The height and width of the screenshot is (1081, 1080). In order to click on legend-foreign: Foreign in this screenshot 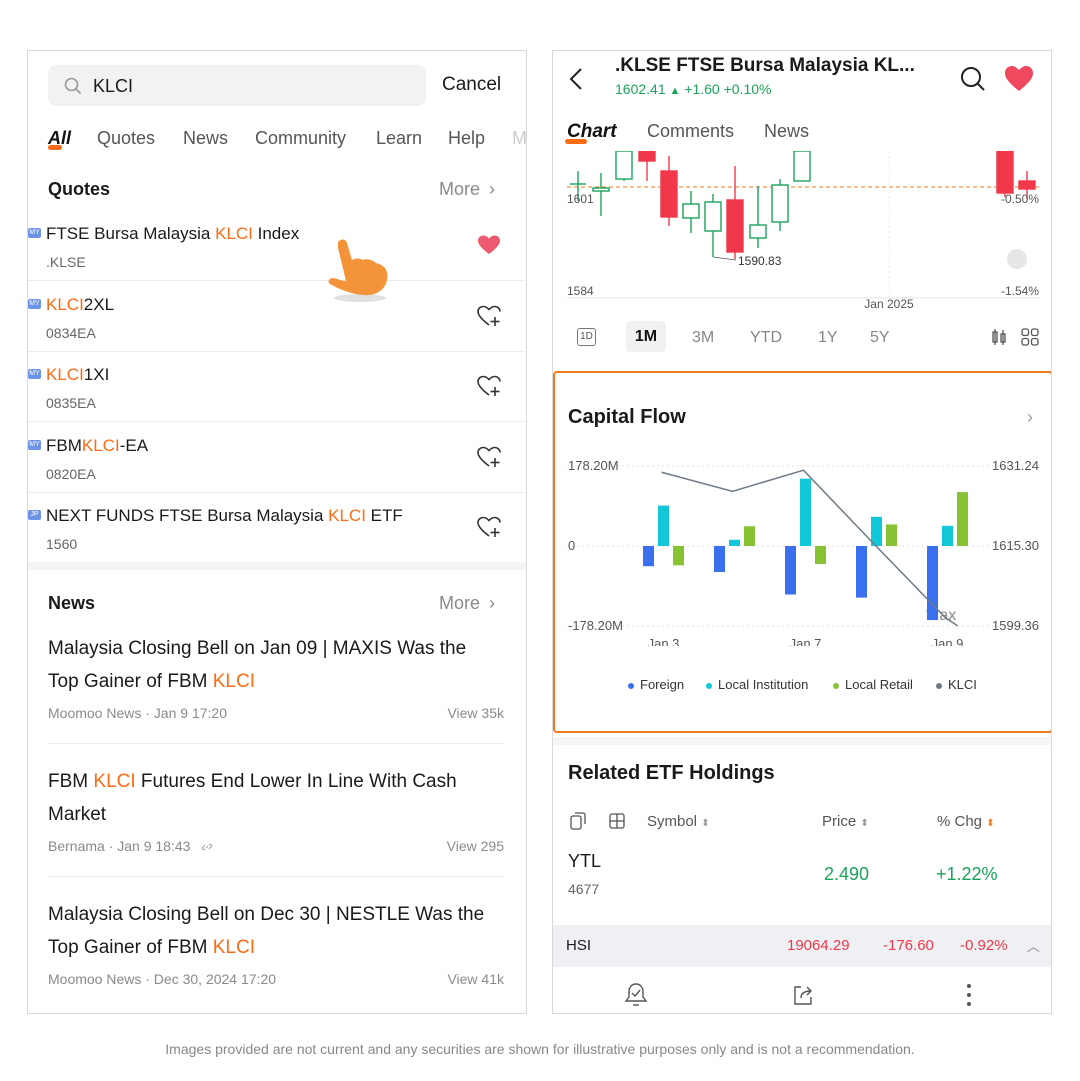, I will do `click(656, 684)`.